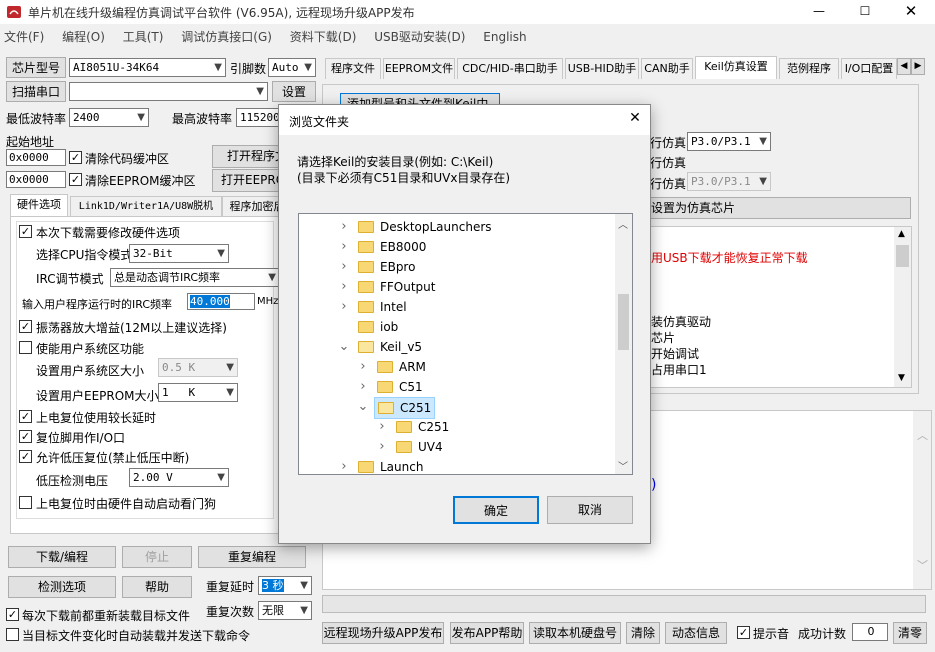  What do you see at coordinates (623, 223) in the screenshot?
I see `tree-scroll-up-icon: ︿` at bounding box center [623, 223].